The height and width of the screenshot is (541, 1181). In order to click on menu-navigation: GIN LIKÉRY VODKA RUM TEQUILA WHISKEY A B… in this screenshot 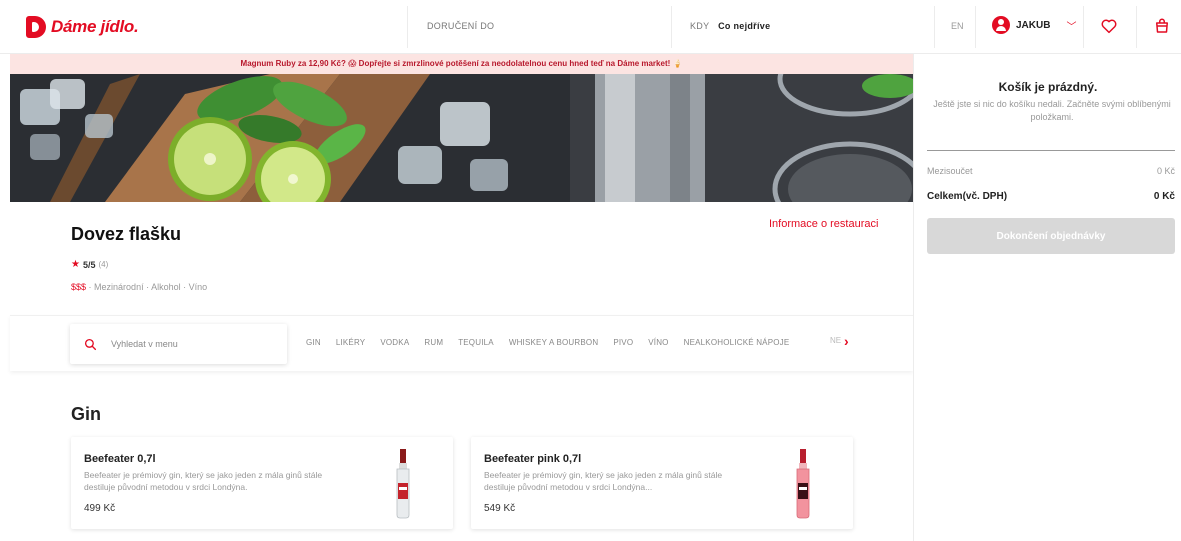, I will do `click(461, 343)`.